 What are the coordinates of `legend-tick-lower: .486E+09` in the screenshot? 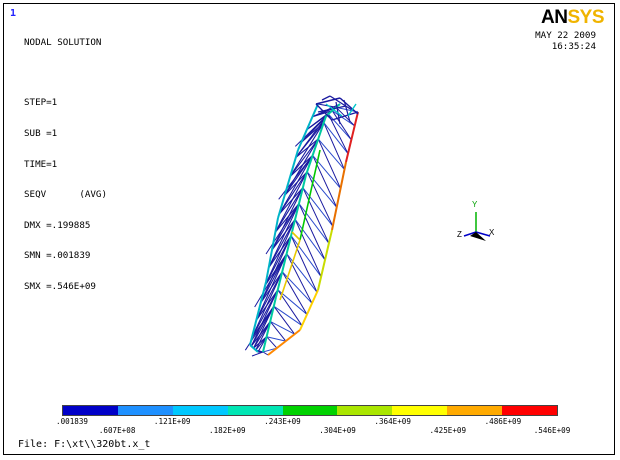 It's located at (503, 421).